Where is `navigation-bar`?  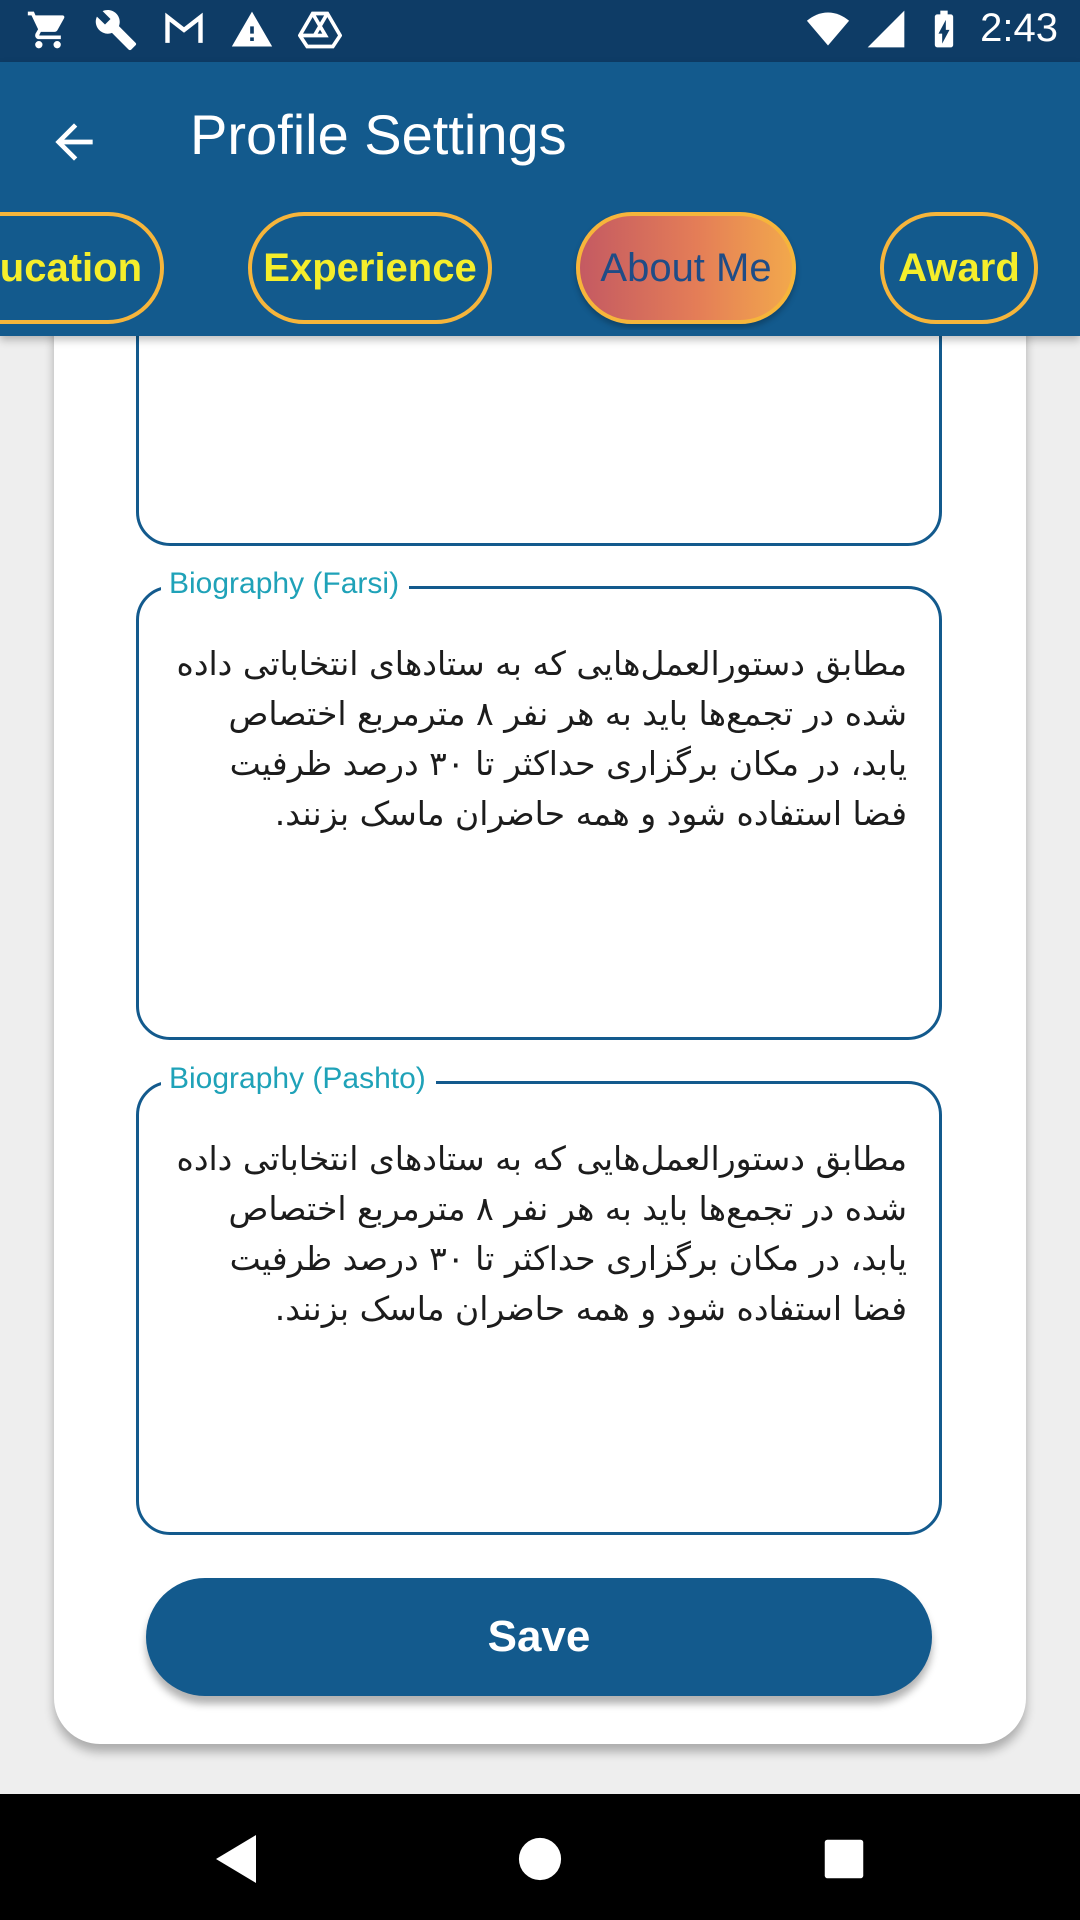 navigation-bar is located at coordinates (540, 1857).